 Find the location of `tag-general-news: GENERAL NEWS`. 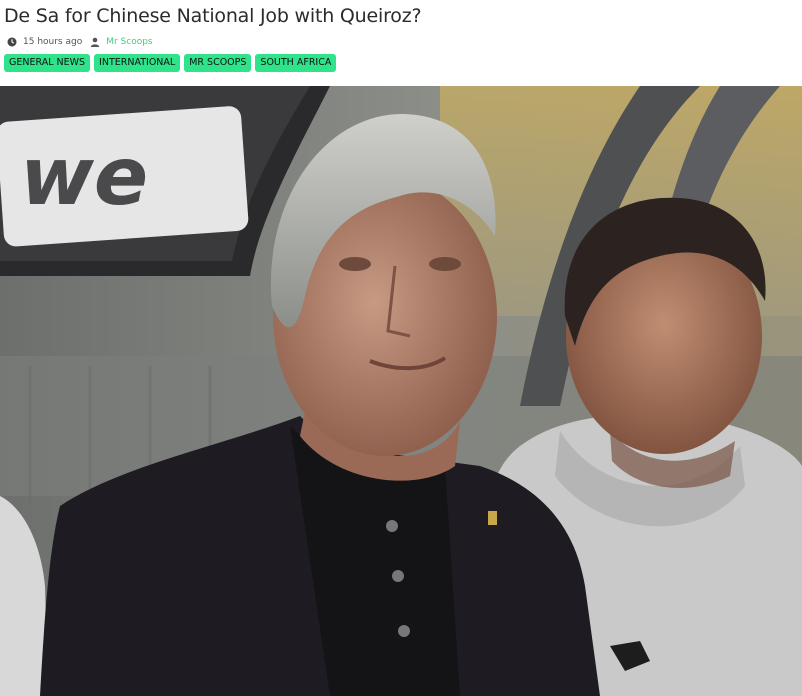

tag-general-news: GENERAL NEWS is located at coordinates (47, 63).